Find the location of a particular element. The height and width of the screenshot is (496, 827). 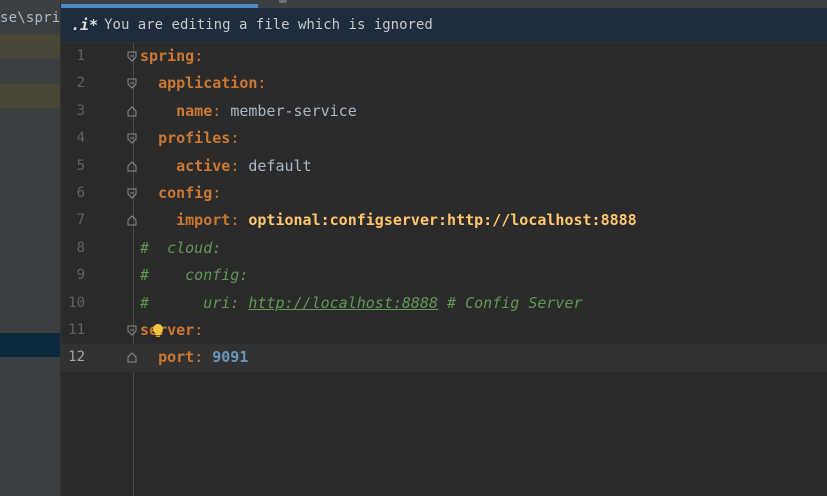

code-line: 9 # config: is located at coordinates (444, 275).